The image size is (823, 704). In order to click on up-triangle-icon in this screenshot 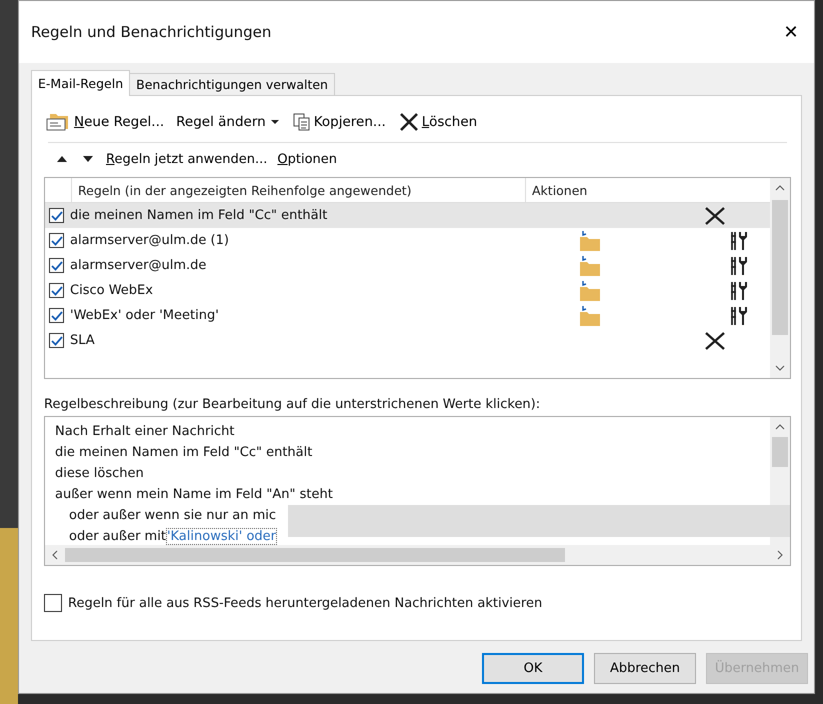, I will do `click(62, 159)`.